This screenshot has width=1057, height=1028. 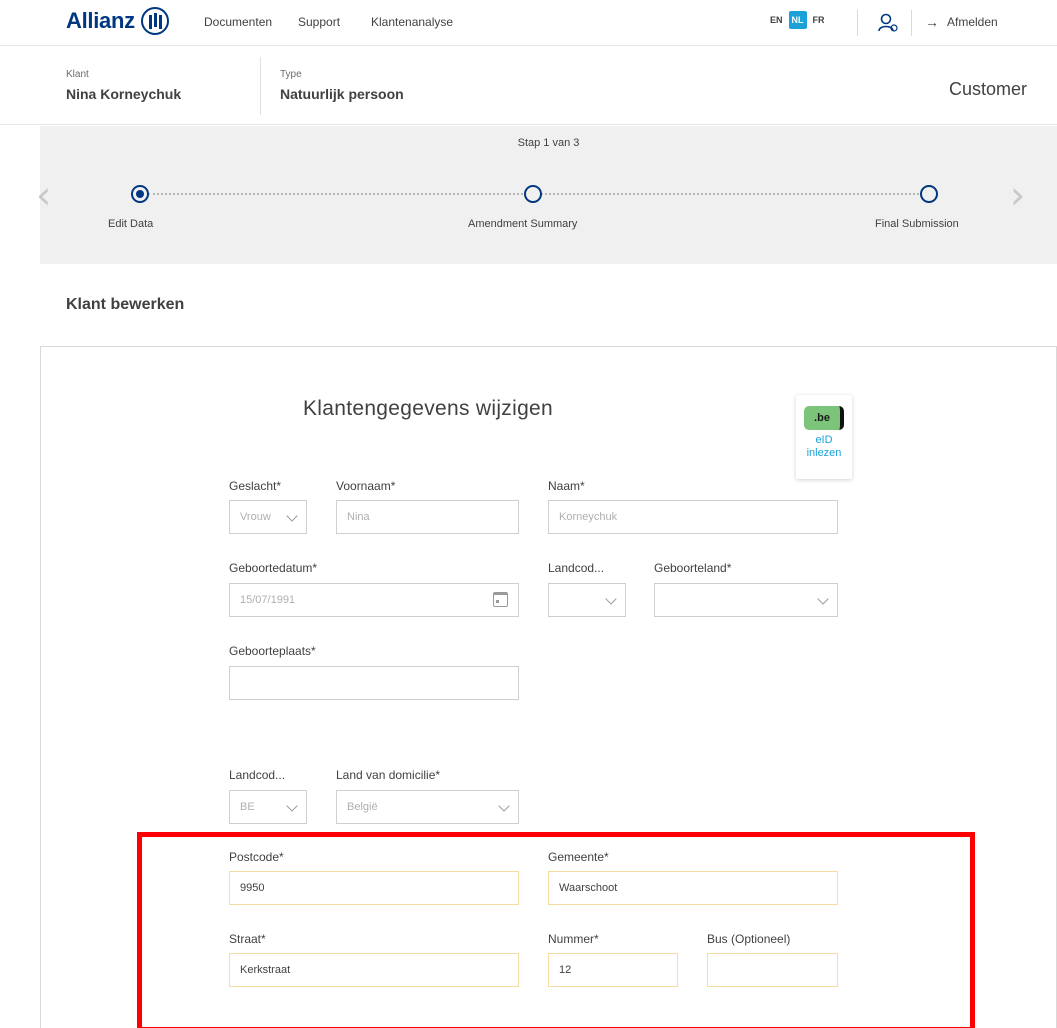 What do you see at coordinates (77, 74) in the screenshot?
I see `client-label: Klant` at bounding box center [77, 74].